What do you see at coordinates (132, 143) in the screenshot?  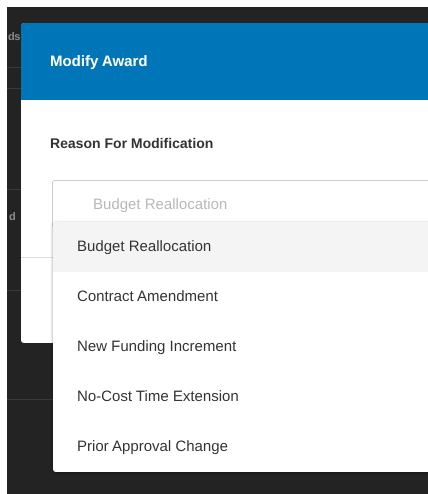 I see `field-label: Reason For Modification` at bounding box center [132, 143].